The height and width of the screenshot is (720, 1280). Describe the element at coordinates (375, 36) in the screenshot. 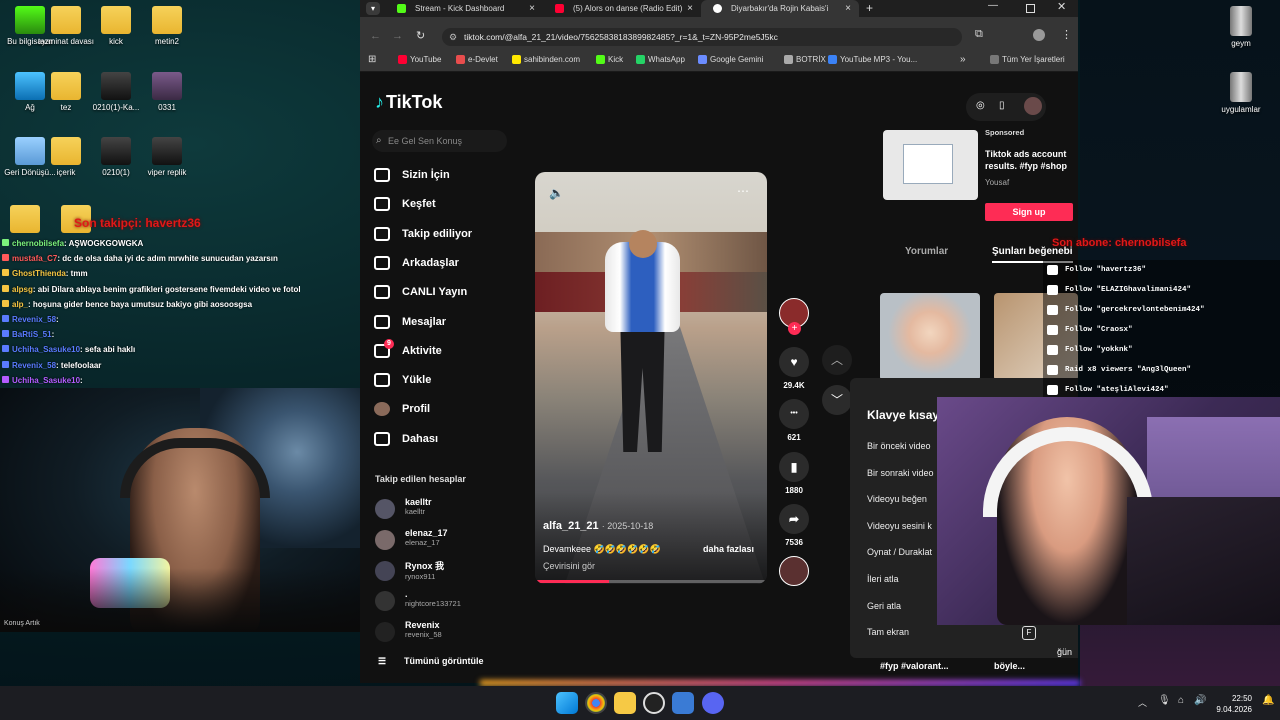

I see `back-icon: ←` at that location.